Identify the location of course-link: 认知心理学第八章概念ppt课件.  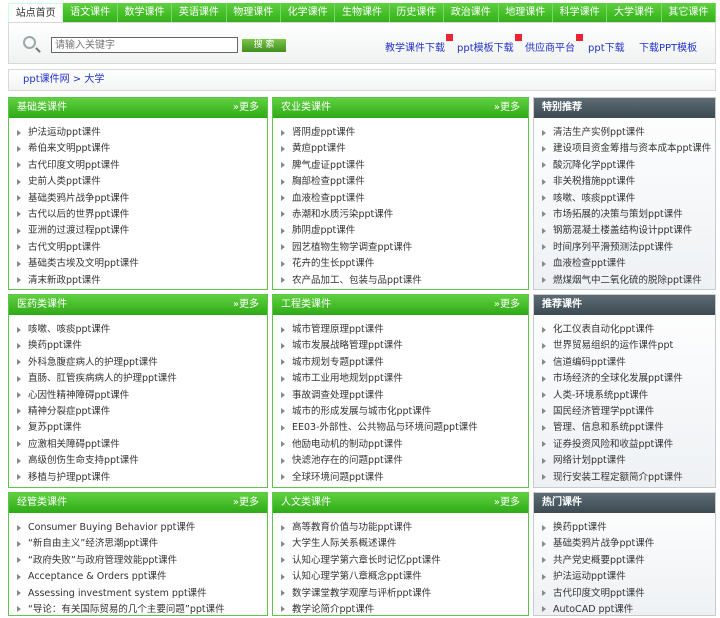
(404, 577).